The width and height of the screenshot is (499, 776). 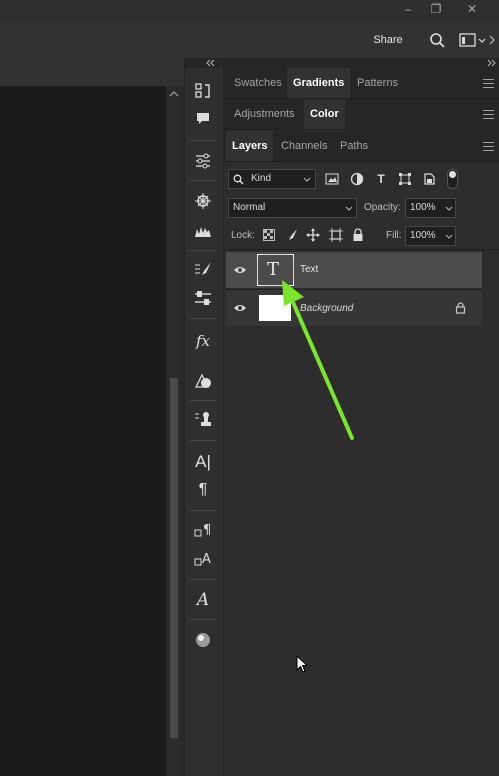 What do you see at coordinates (357, 179) in the screenshot?
I see `filter-adjustment-icon` at bounding box center [357, 179].